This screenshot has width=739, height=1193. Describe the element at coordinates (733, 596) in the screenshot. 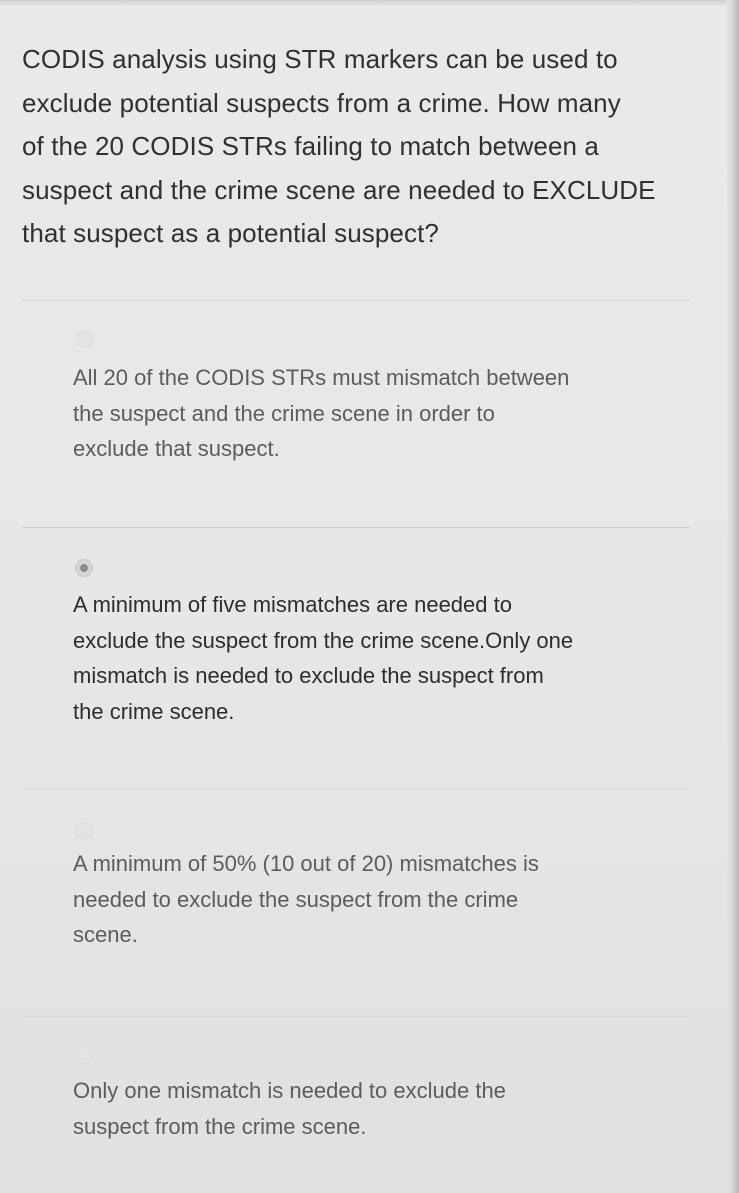

I see `scrollbar-track` at that location.